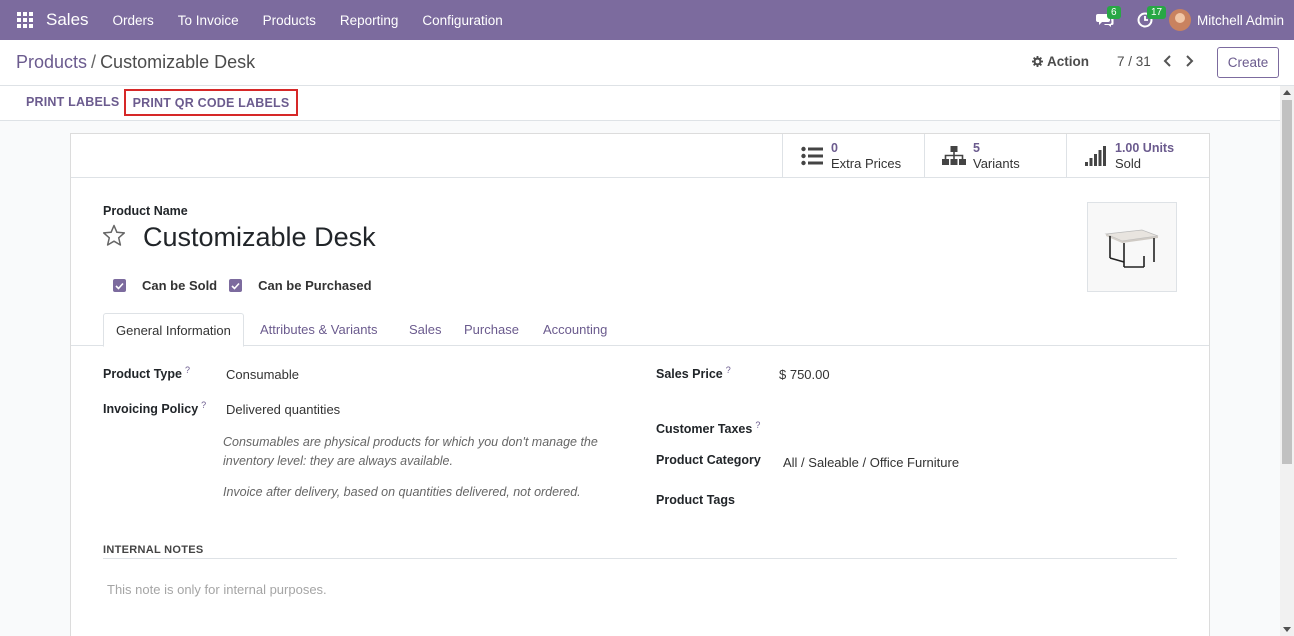  I want to click on scrollbar-thumb, so click(1287, 282).